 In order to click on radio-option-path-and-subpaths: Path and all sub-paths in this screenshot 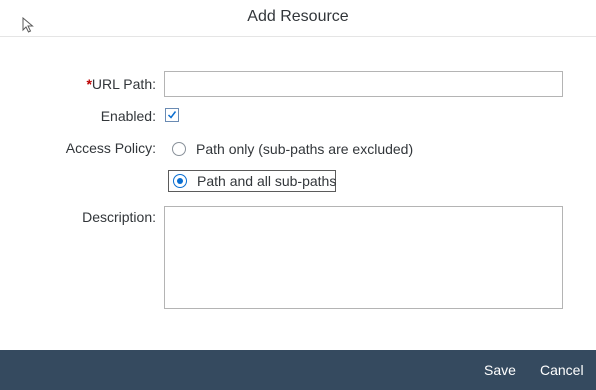, I will do `click(252, 181)`.